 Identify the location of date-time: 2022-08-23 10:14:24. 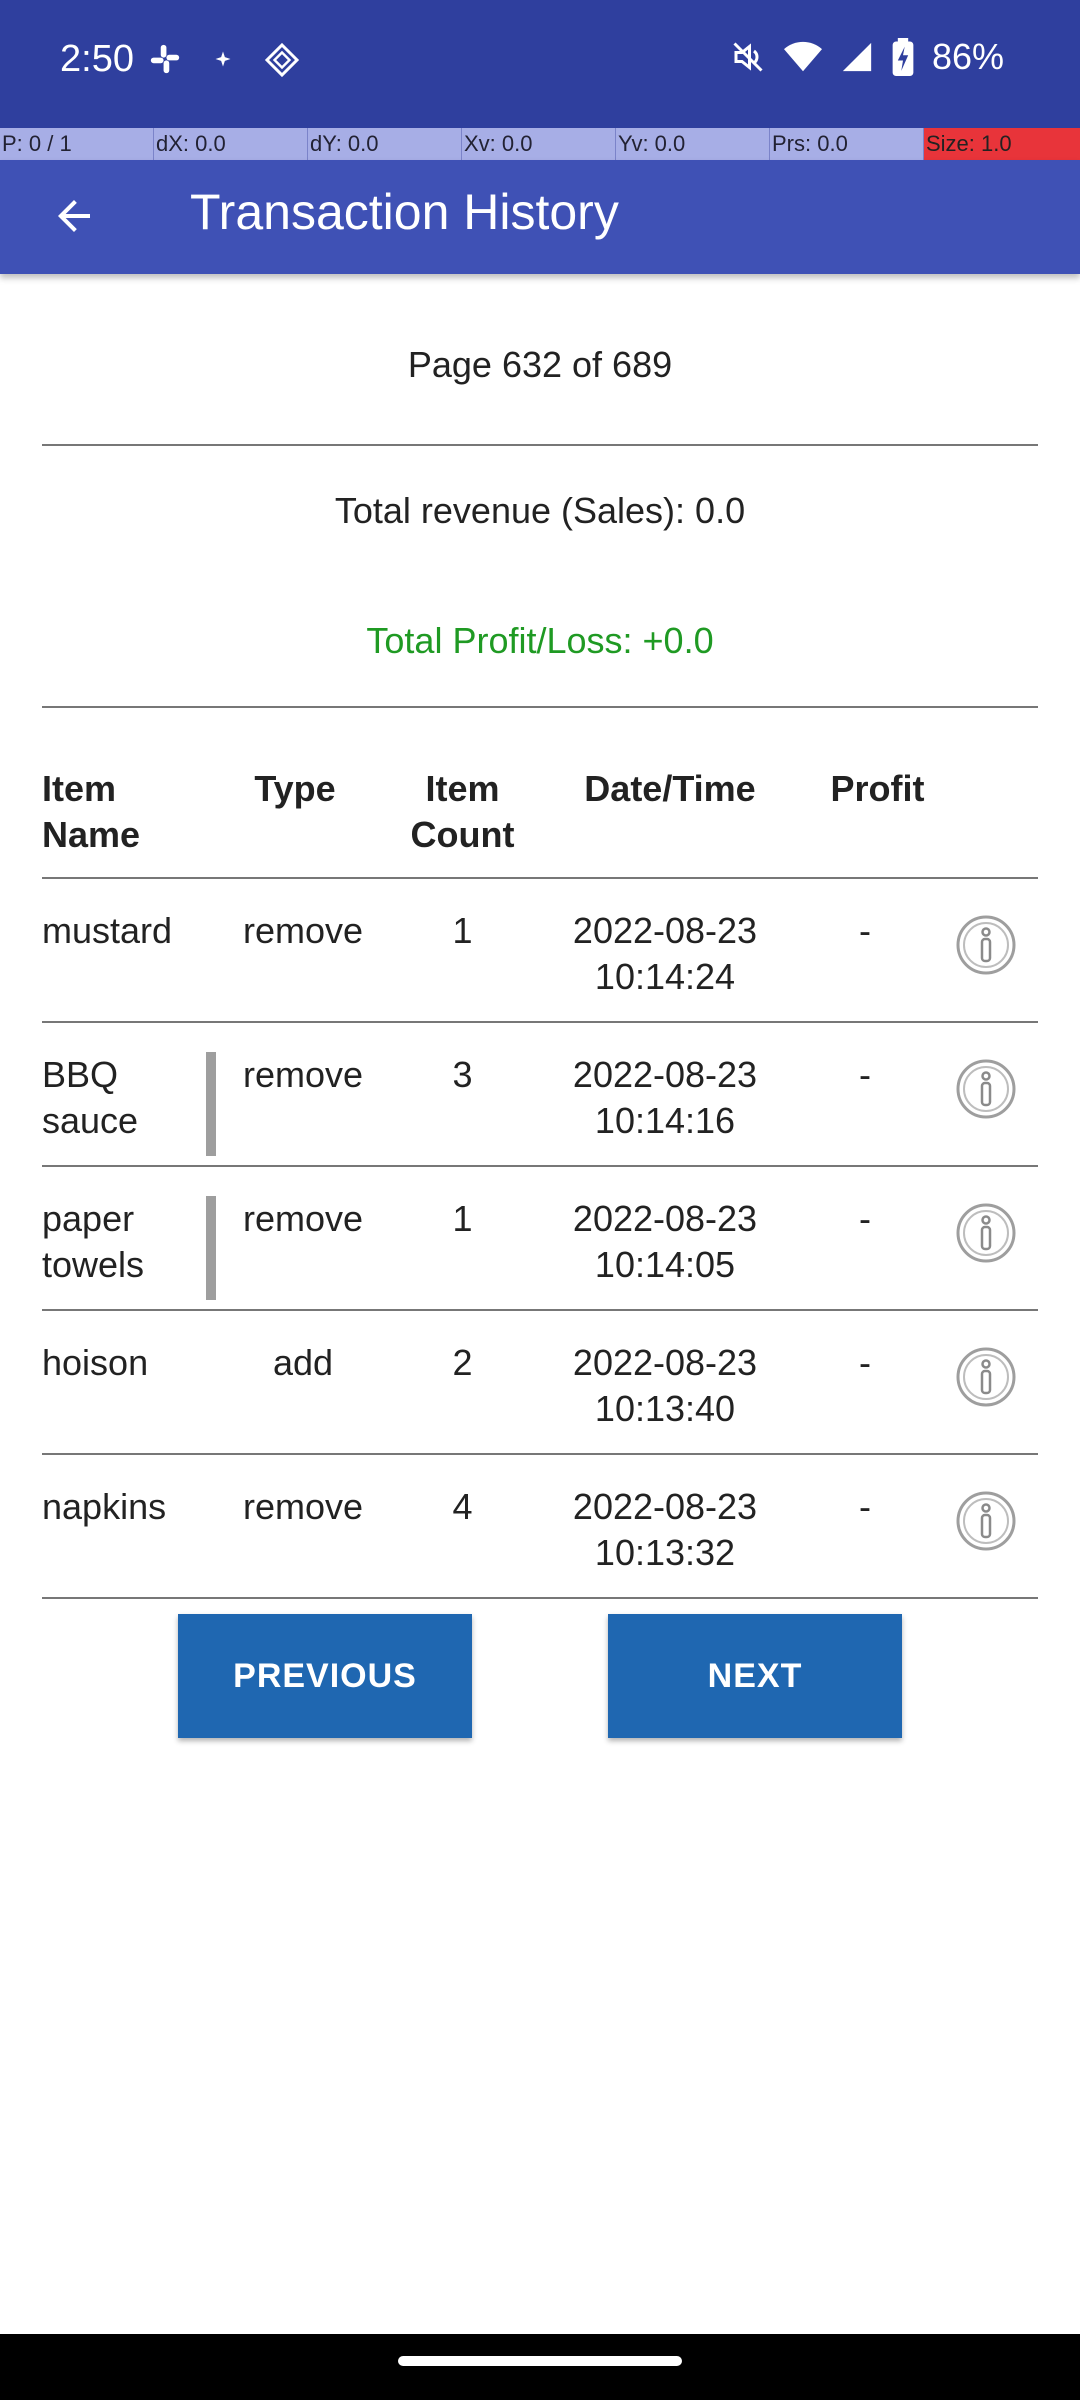
(665, 953).